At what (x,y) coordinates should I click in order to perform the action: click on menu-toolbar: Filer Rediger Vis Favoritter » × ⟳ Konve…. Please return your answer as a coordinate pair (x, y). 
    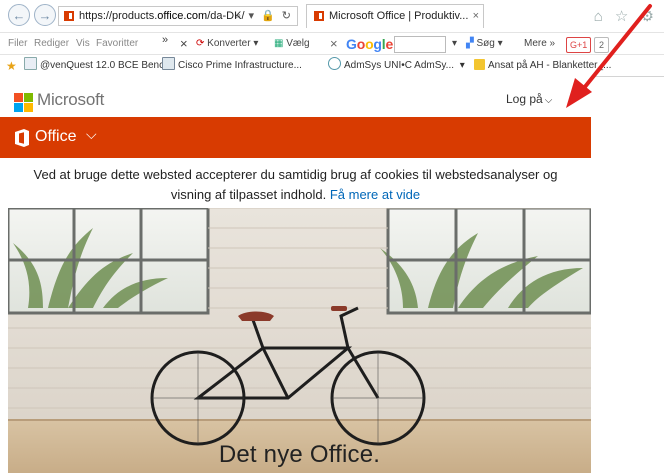
    Looking at the image, I should click on (332, 43).